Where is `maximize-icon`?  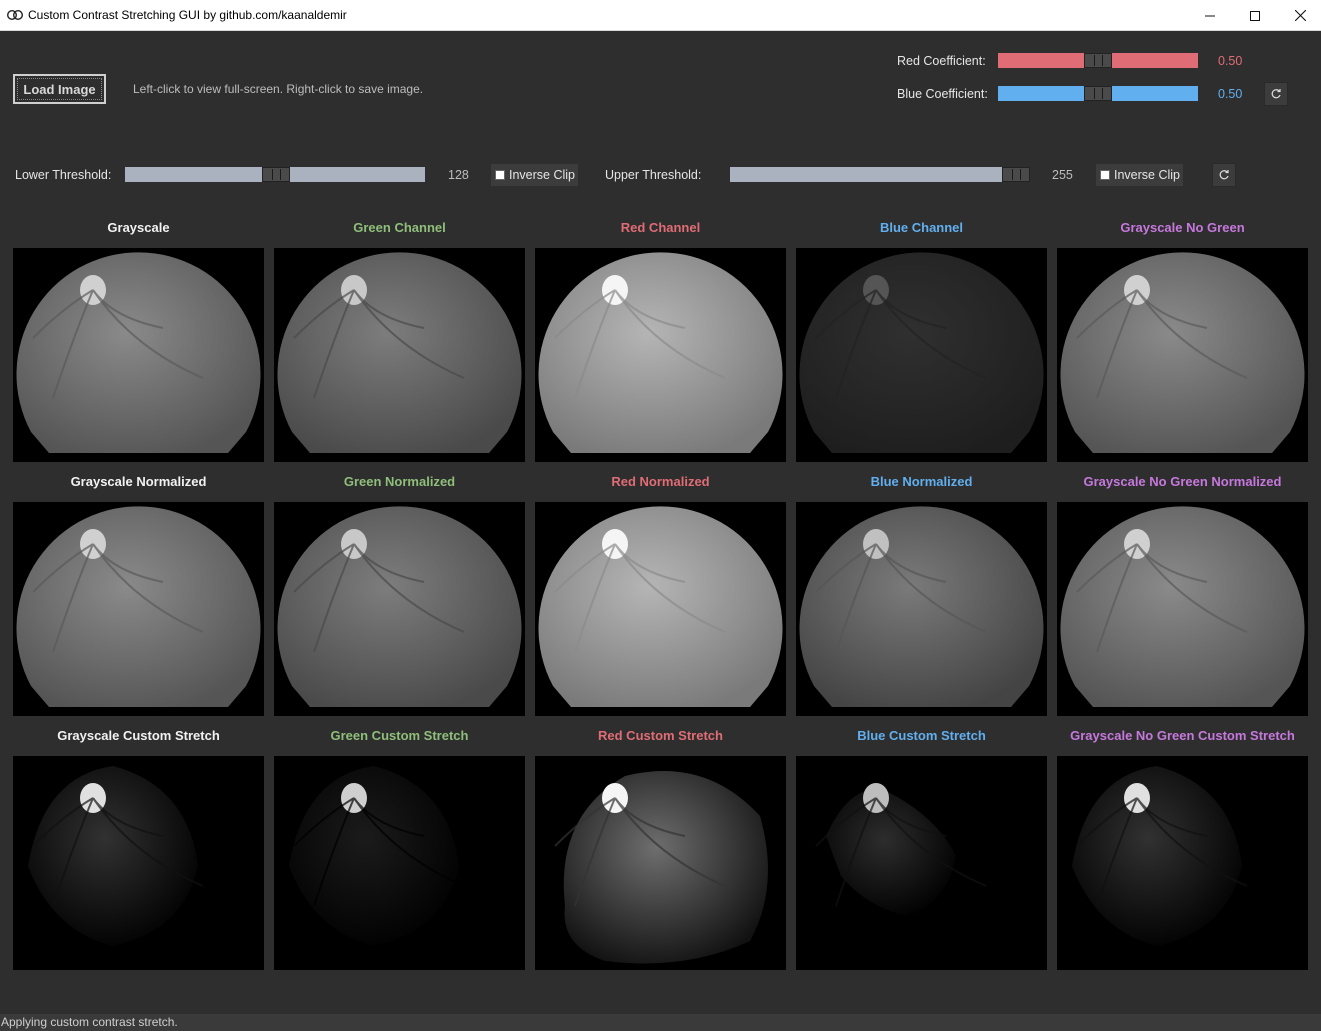
maximize-icon is located at coordinates (1255, 15).